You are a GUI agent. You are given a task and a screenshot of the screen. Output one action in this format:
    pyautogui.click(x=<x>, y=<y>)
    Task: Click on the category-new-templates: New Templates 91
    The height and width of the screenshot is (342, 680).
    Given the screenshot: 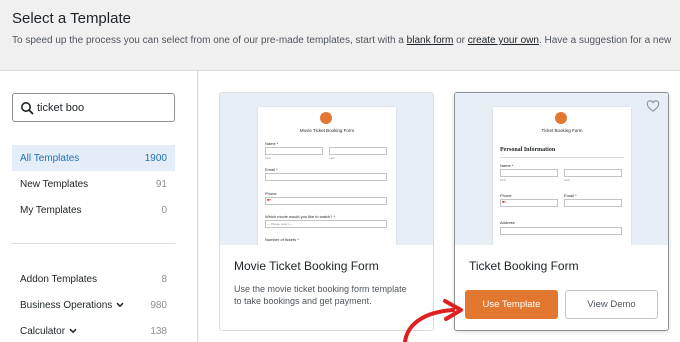 What is the action you would take?
    pyautogui.click(x=93, y=184)
    